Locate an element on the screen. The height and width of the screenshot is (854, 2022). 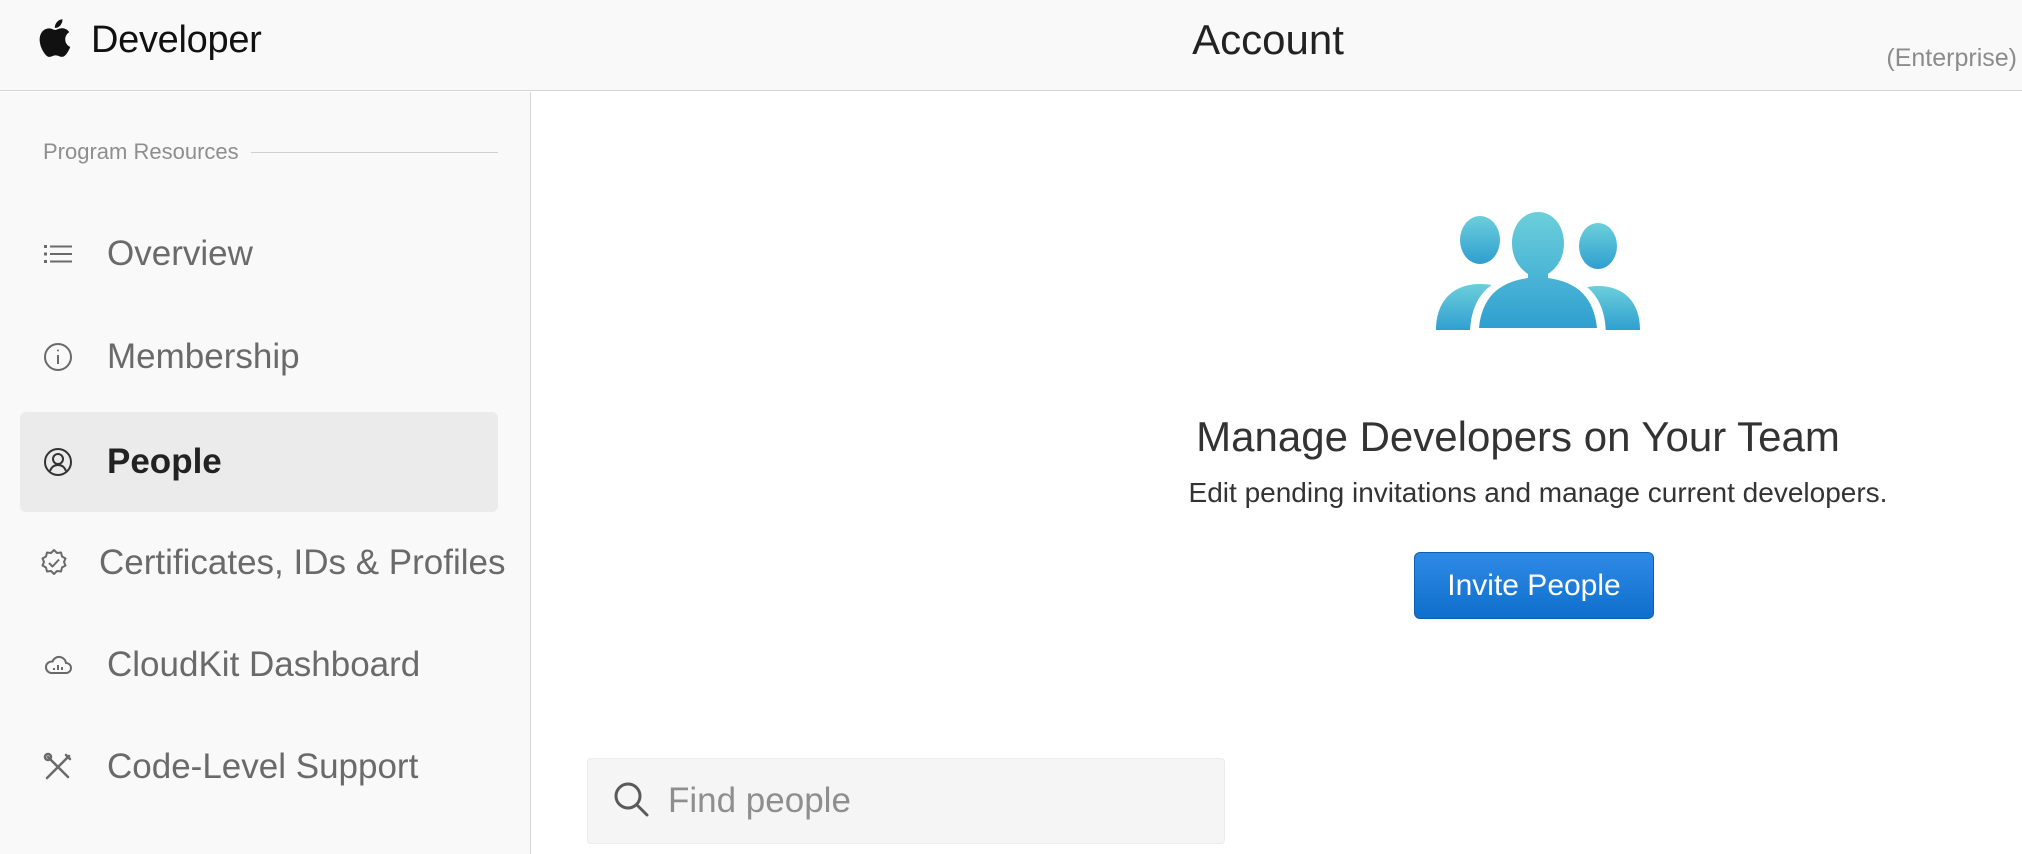
apple-logo-icon is located at coordinates (54, 40).